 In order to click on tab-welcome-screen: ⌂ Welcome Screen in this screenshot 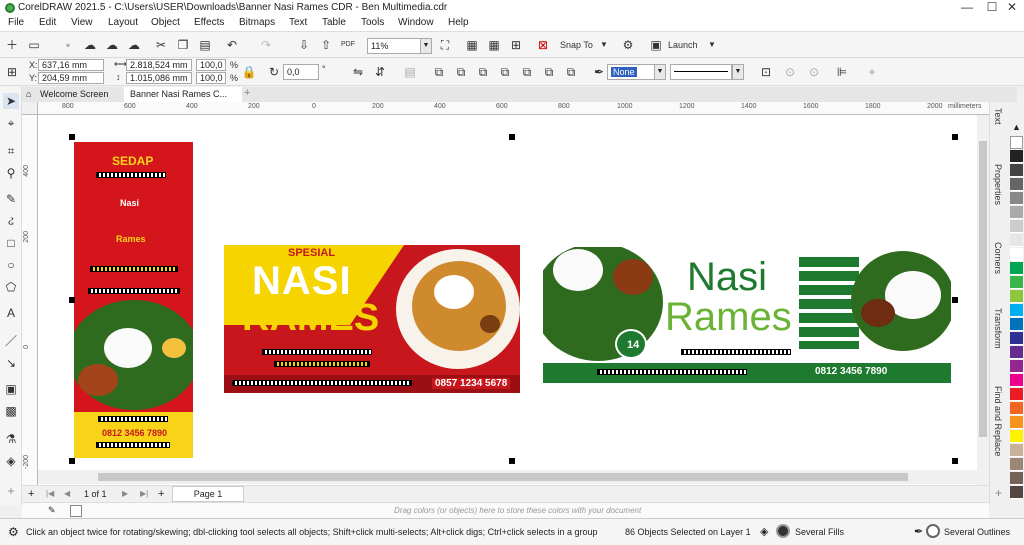, I will do `click(72, 94)`.